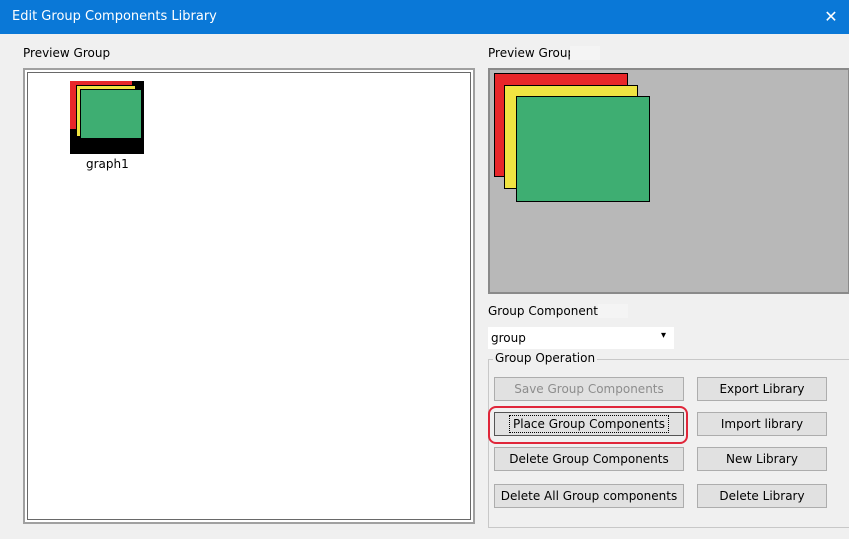 The height and width of the screenshot is (539, 849). What do you see at coordinates (831, 17) in the screenshot?
I see `close-icon: ✕` at bounding box center [831, 17].